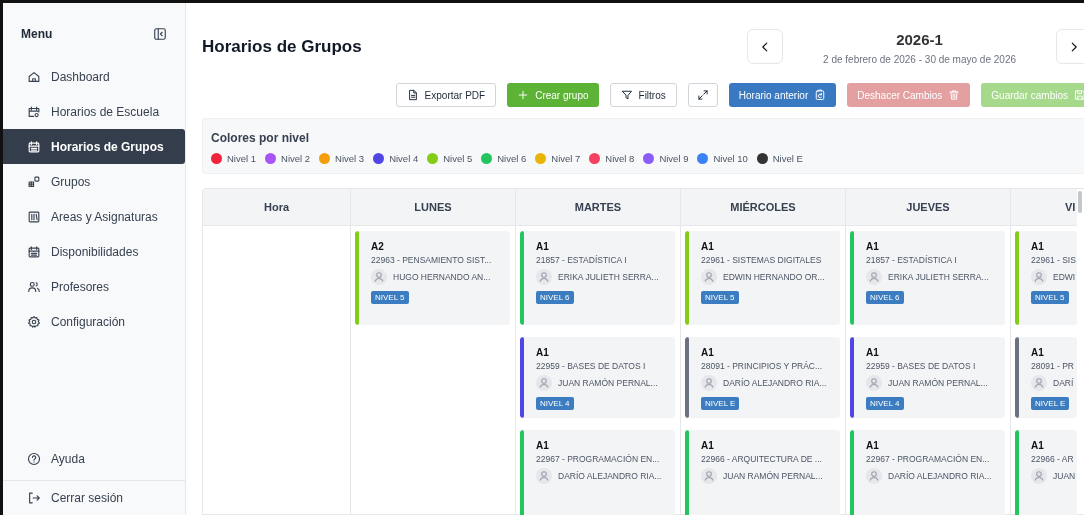  Describe the element at coordinates (261, 138) in the screenshot. I see `legend-title: Colores por nivel` at that location.